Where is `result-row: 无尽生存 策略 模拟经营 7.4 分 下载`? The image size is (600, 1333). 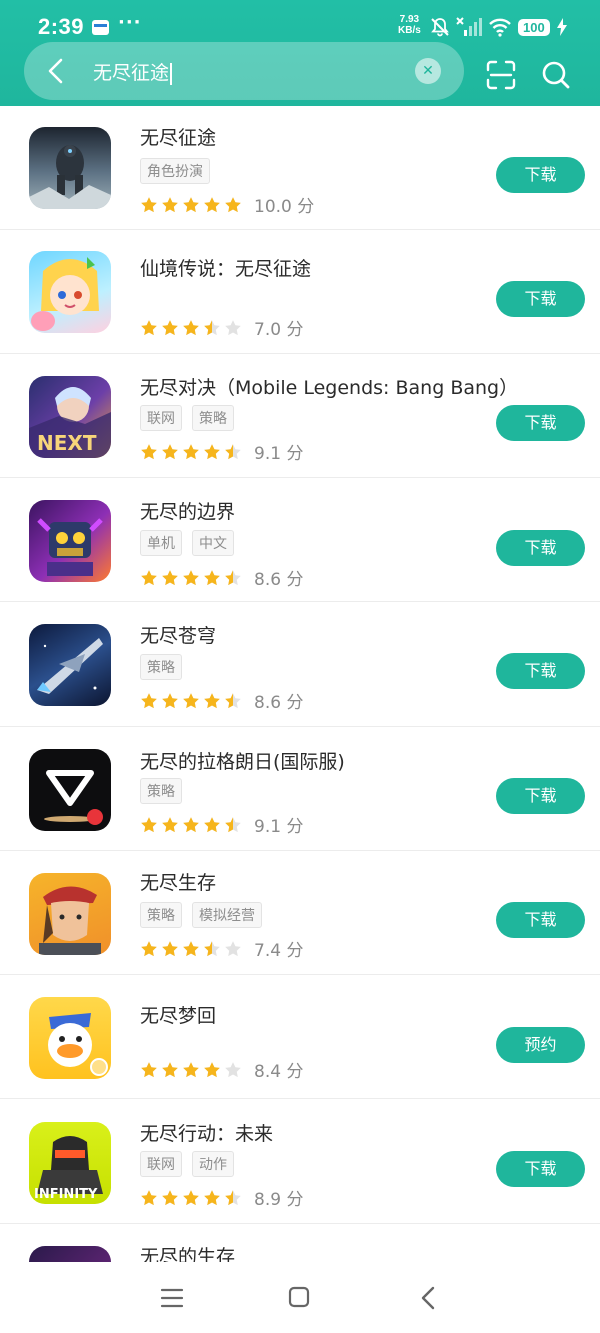 result-row: 无尽生存 策略 模拟经营 7.4 分 下载 is located at coordinates (300, 913).